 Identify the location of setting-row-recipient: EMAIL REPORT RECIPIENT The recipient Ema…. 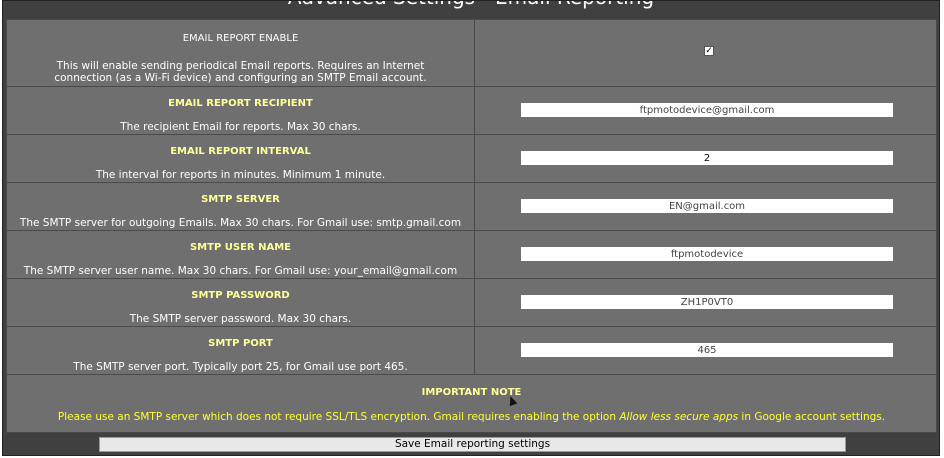
(471, 110).